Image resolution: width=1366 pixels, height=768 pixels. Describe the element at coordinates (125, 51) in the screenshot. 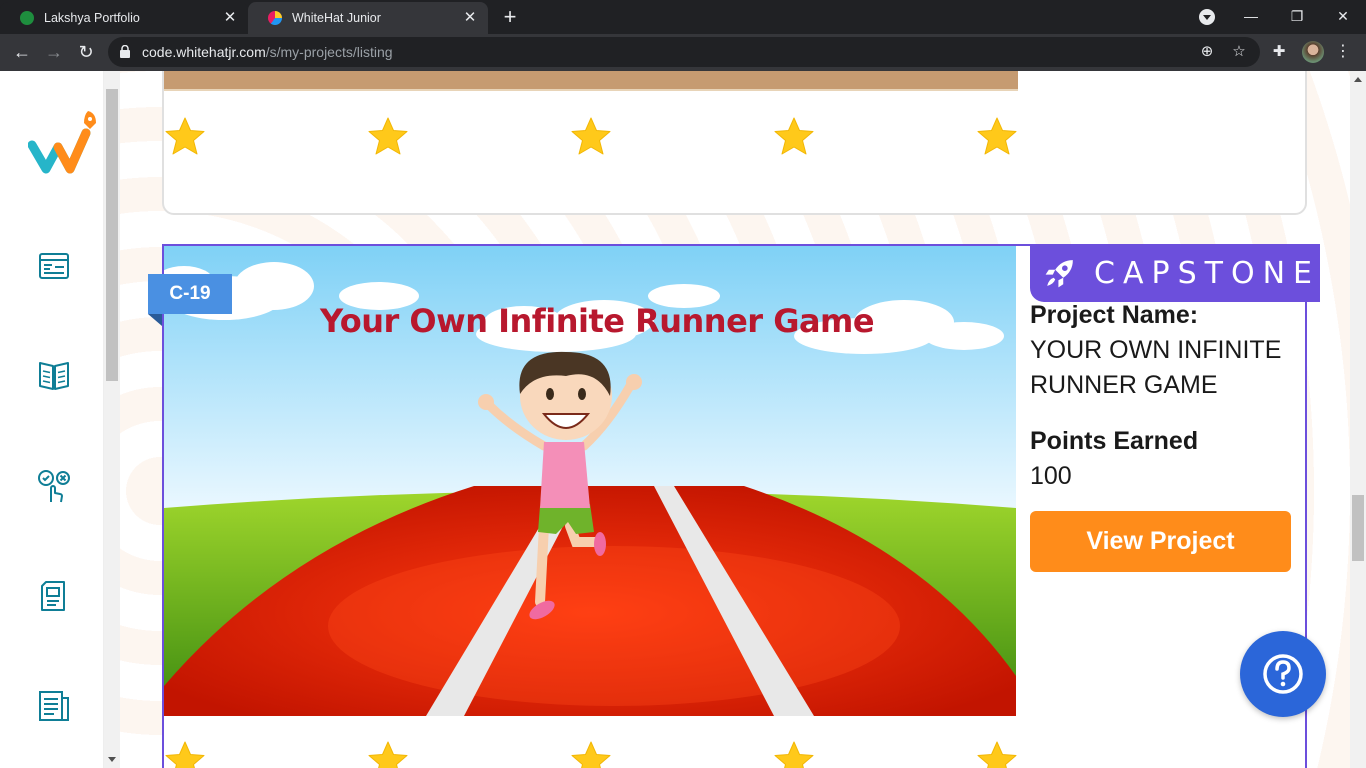

I see `lock-icon` at that location.